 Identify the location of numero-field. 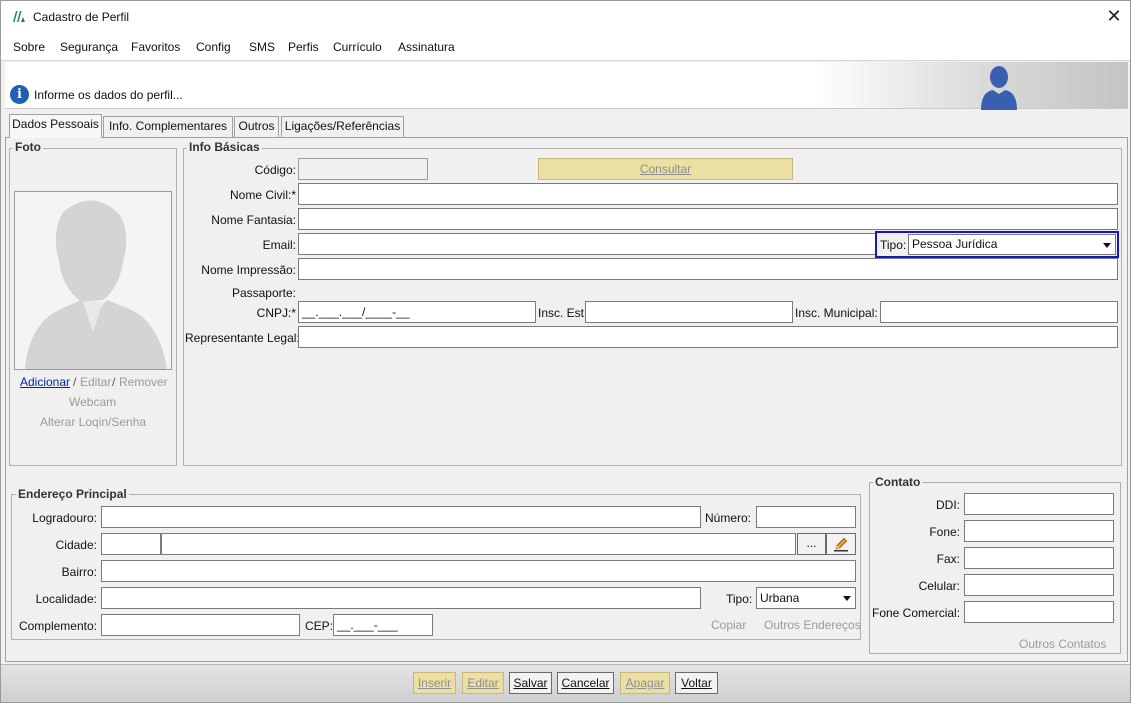
(806, 517).